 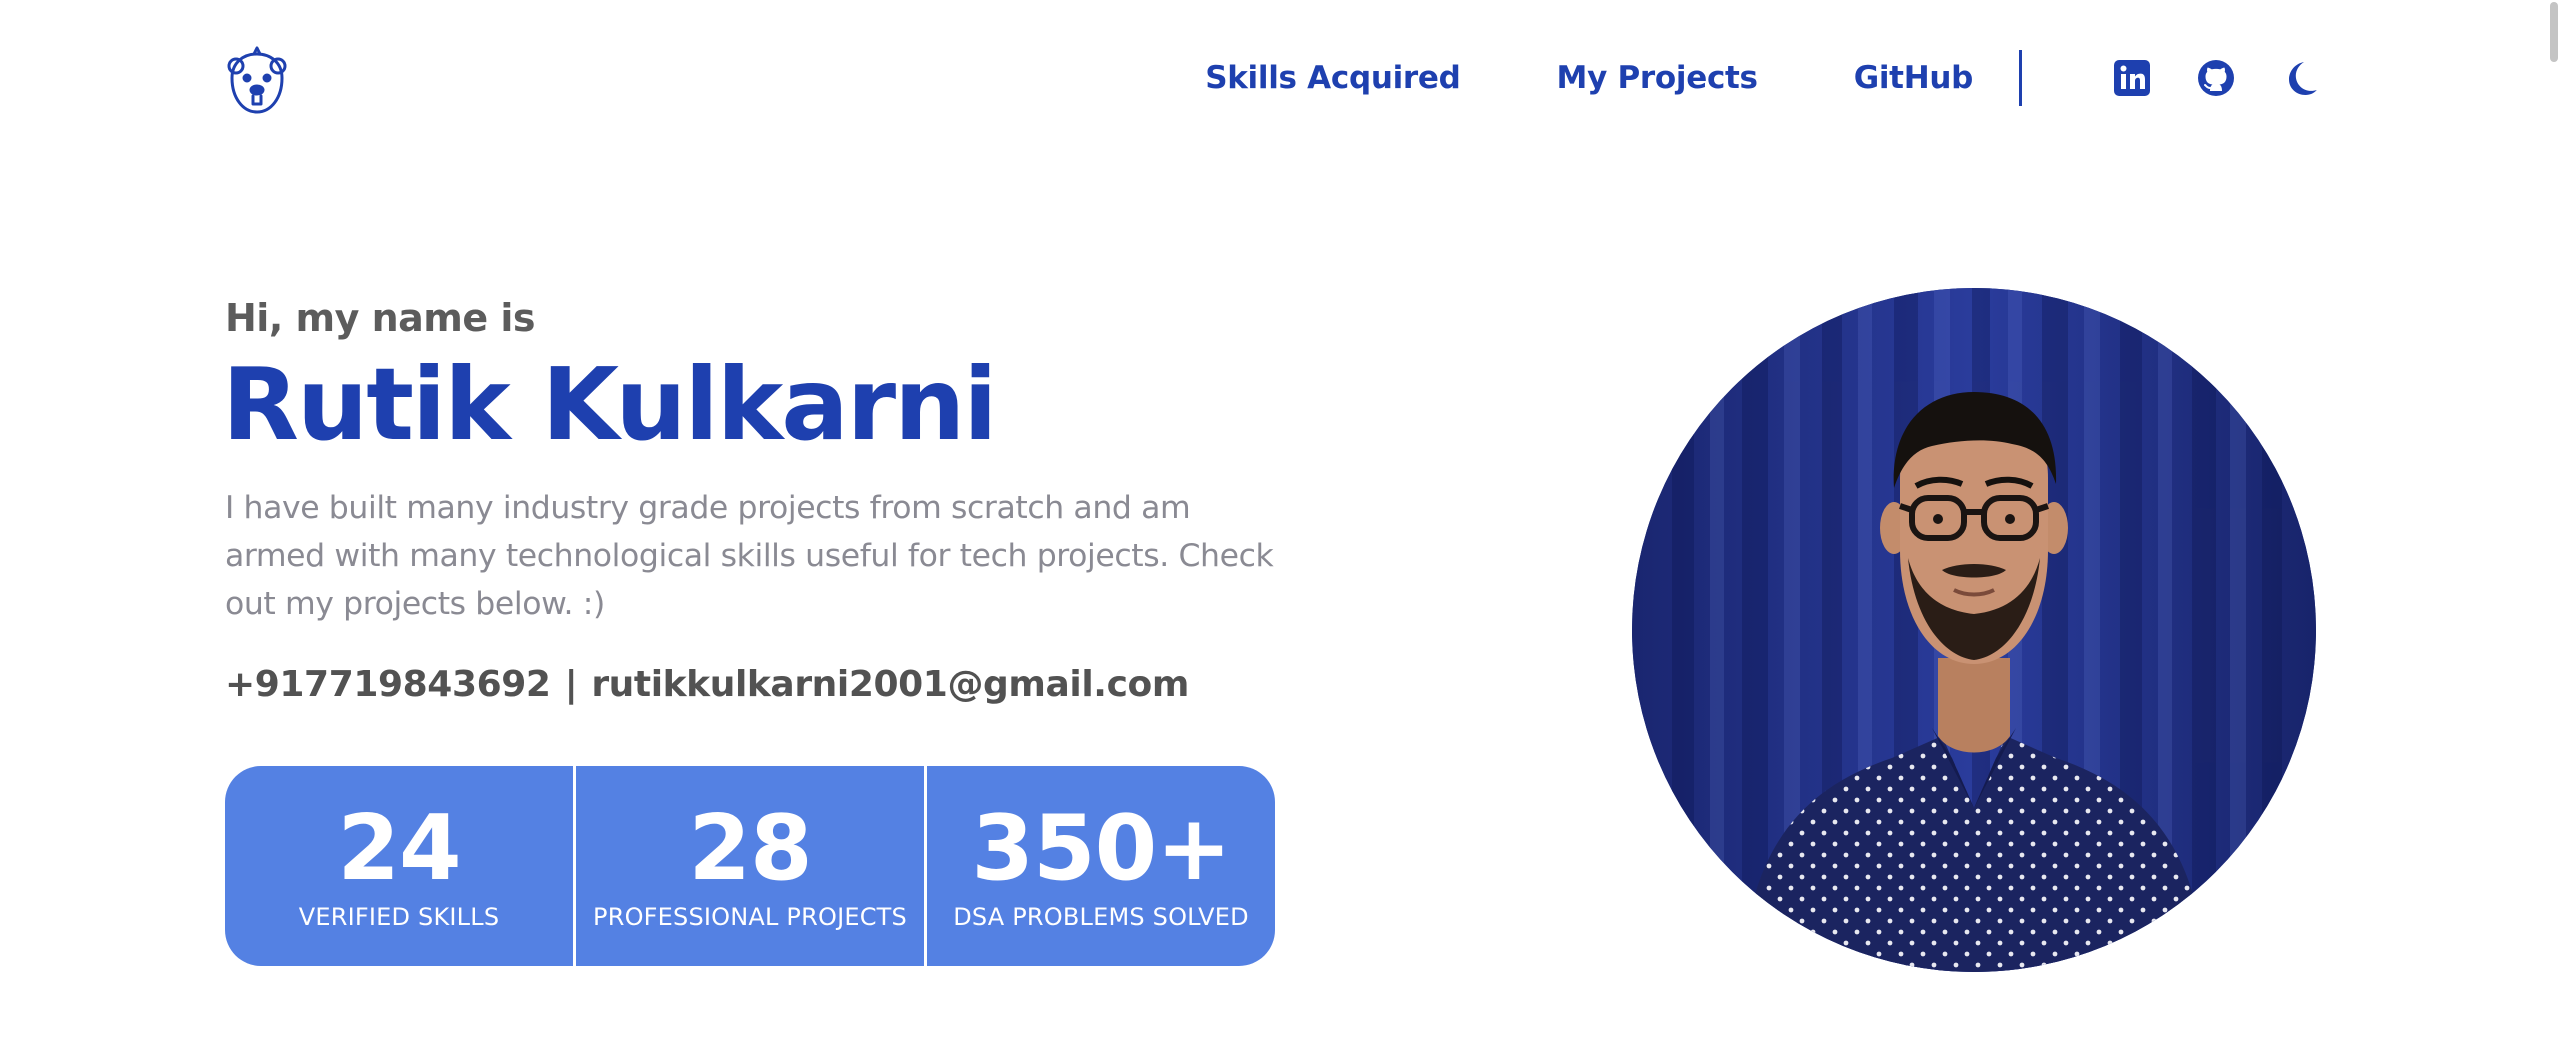 What do you see at coordinates (399, 917) in the screenshot?
I see `stat-label: VERIFIED SKILLS` at bounding box center [399, 917].